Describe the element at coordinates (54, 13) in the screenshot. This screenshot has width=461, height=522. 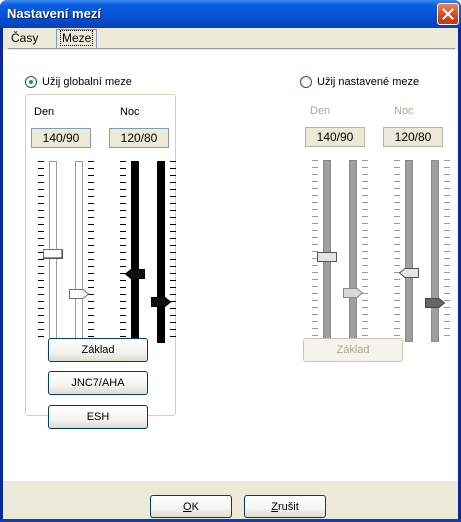
I see `window-title: Nastavení mezí` at that location.